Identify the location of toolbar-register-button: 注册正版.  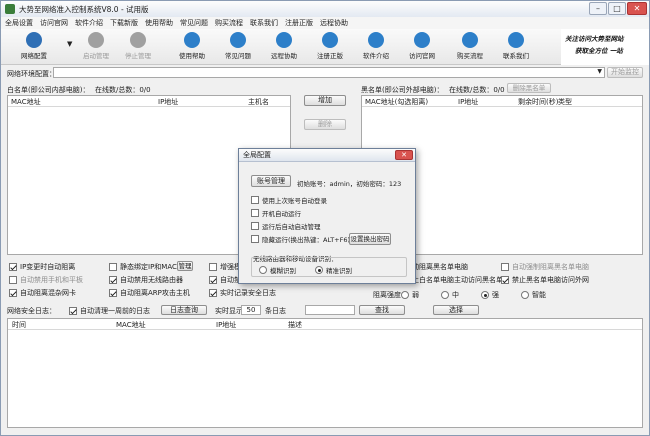
(330, 47).